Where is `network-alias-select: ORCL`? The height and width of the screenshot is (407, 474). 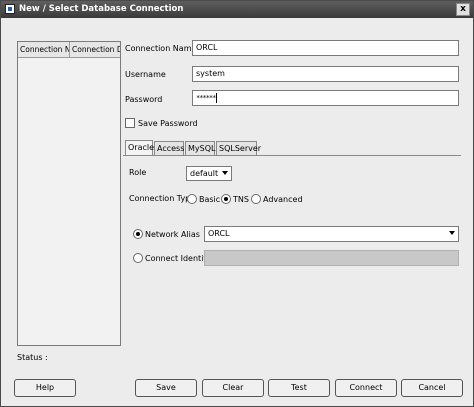
network-alias-select: ORCL is located at coordinates (331, 234).